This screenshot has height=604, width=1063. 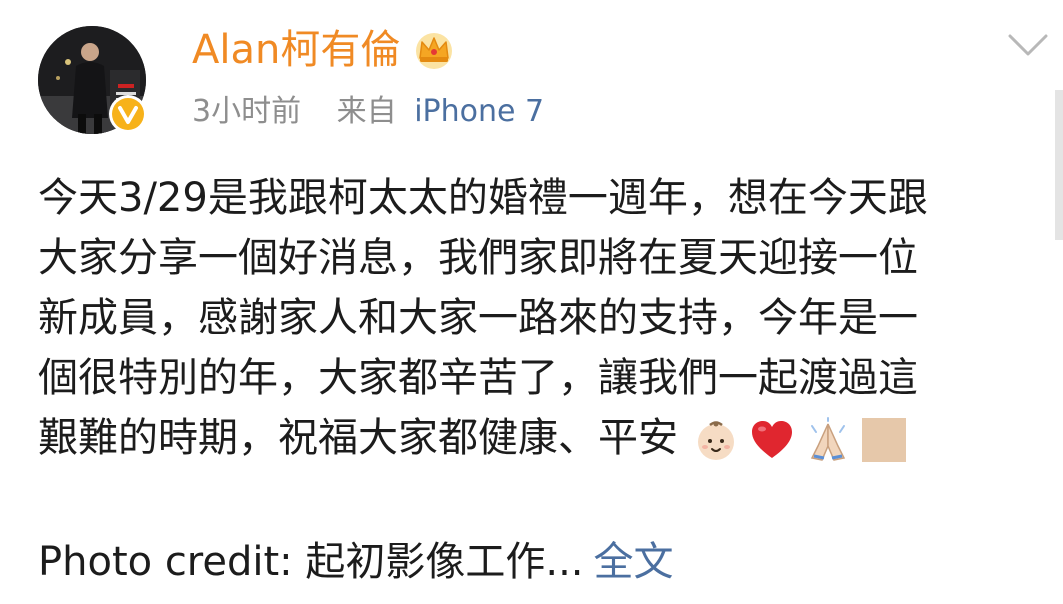 What do you see at coordinates (828, 439) in the screenshot?
I see `folded-hands-emoji-icon` at bounding box center [828, 439].